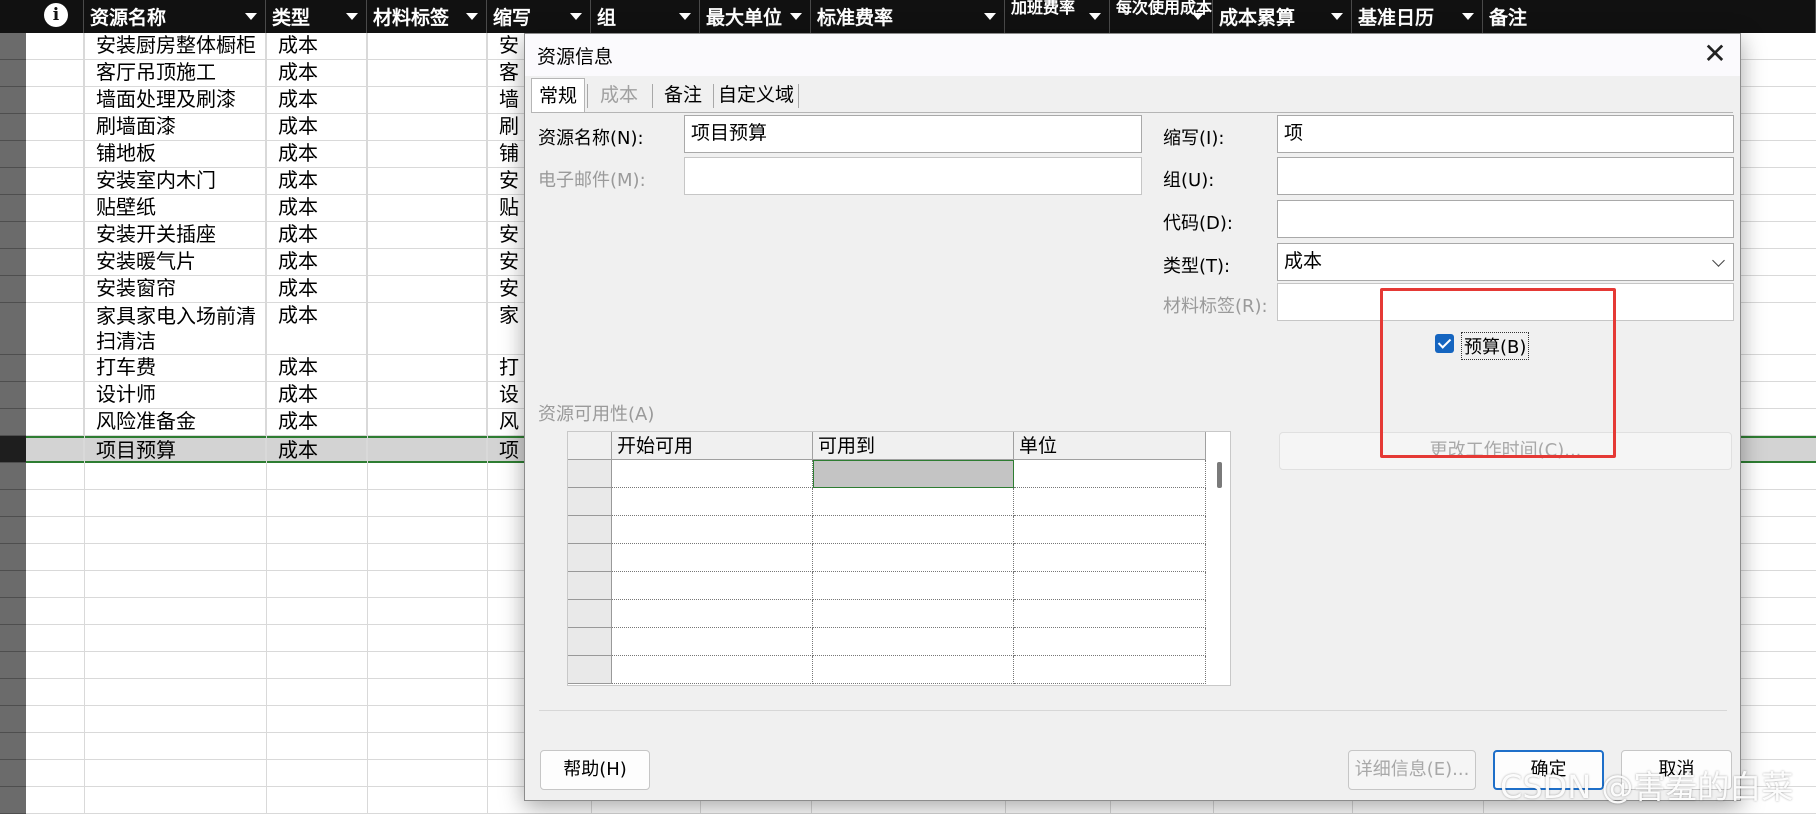 This screenshot has width=1816, height=814. I want to click on column-header: 类型, so click(316, 16).